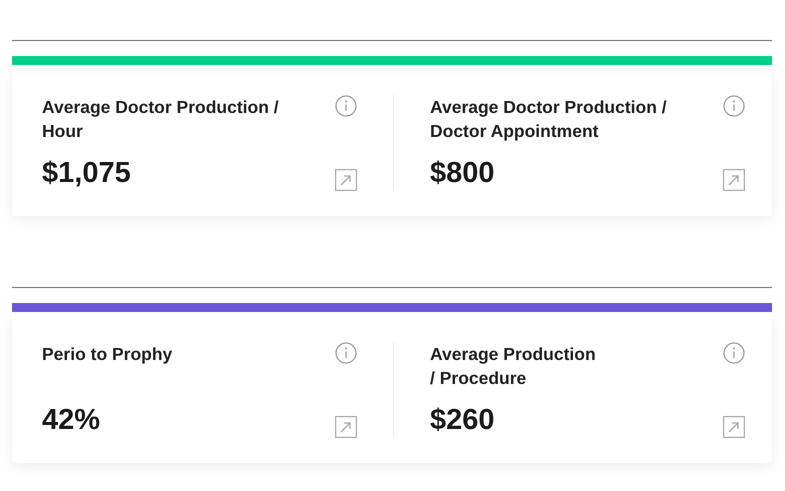 The width and height of the screenshot is (785, 491). I want to click on metric-value: 42%, so click(72, 420).